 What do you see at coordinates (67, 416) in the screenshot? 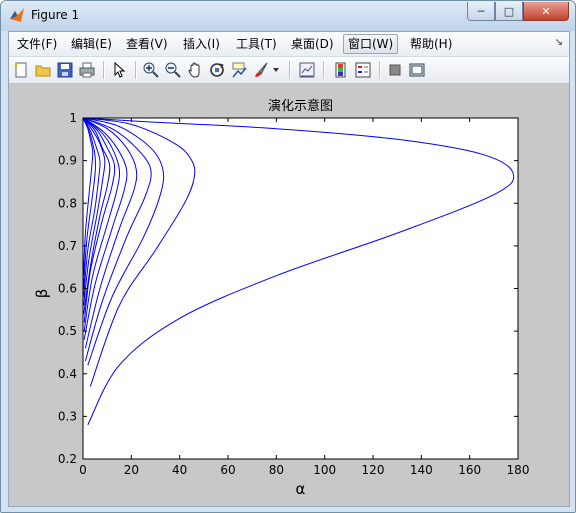
I see `y-tick-label: 0.3` at bounding box center [67, 416].